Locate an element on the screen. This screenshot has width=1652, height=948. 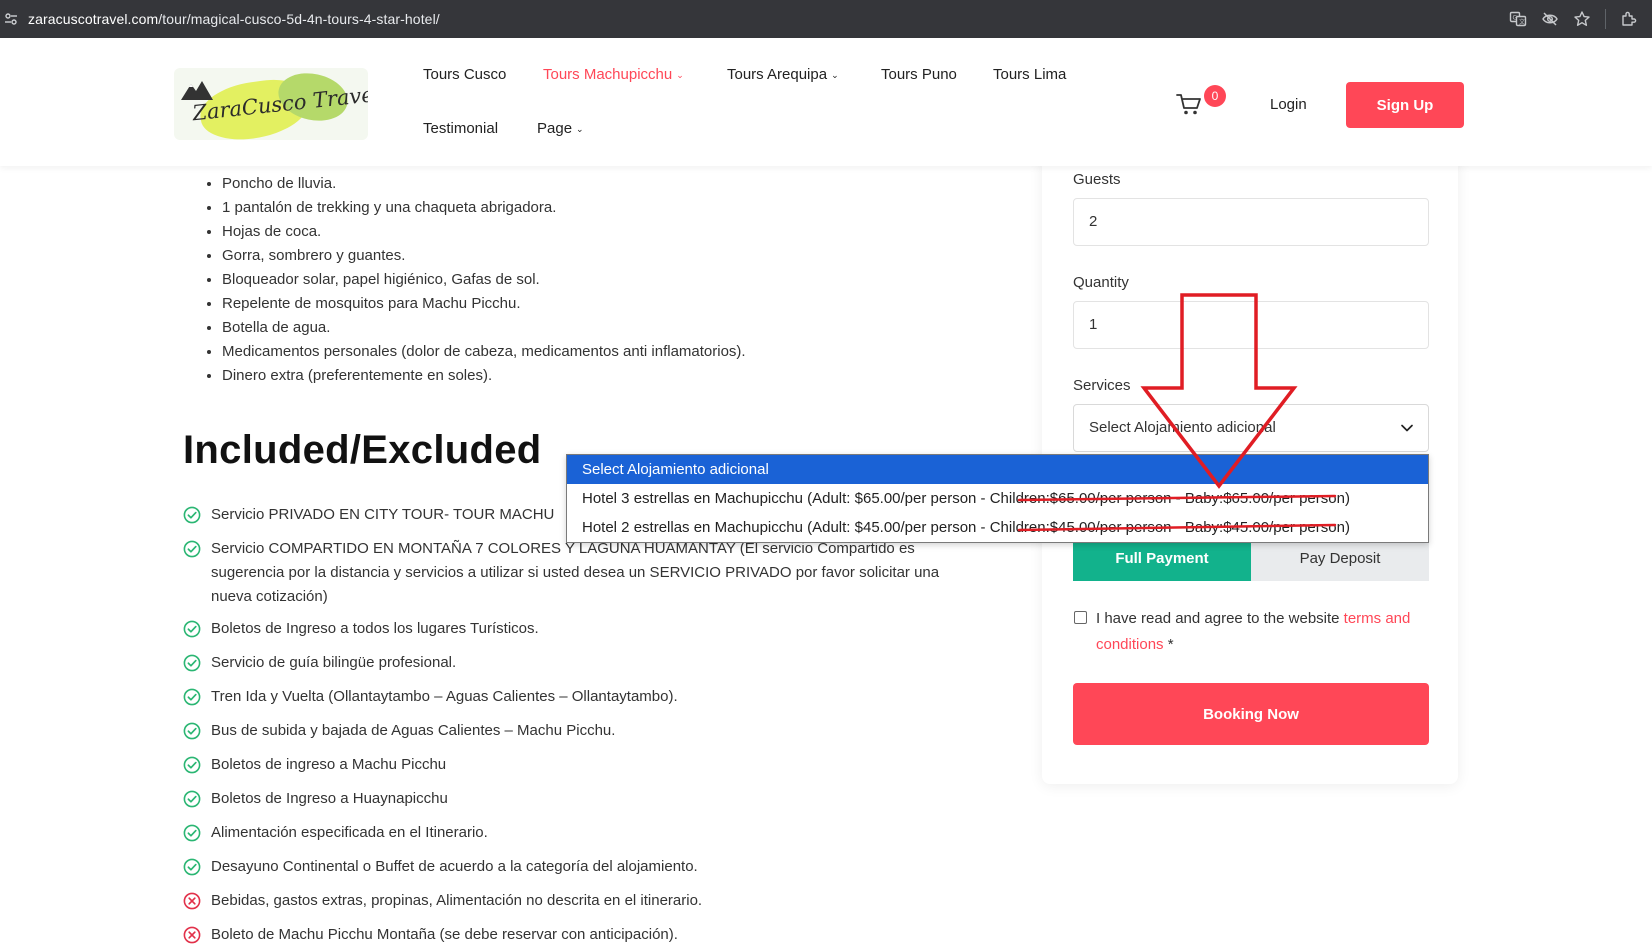
terms-prefix: I have read and agree to the website is located at coordinates (1220, 618).